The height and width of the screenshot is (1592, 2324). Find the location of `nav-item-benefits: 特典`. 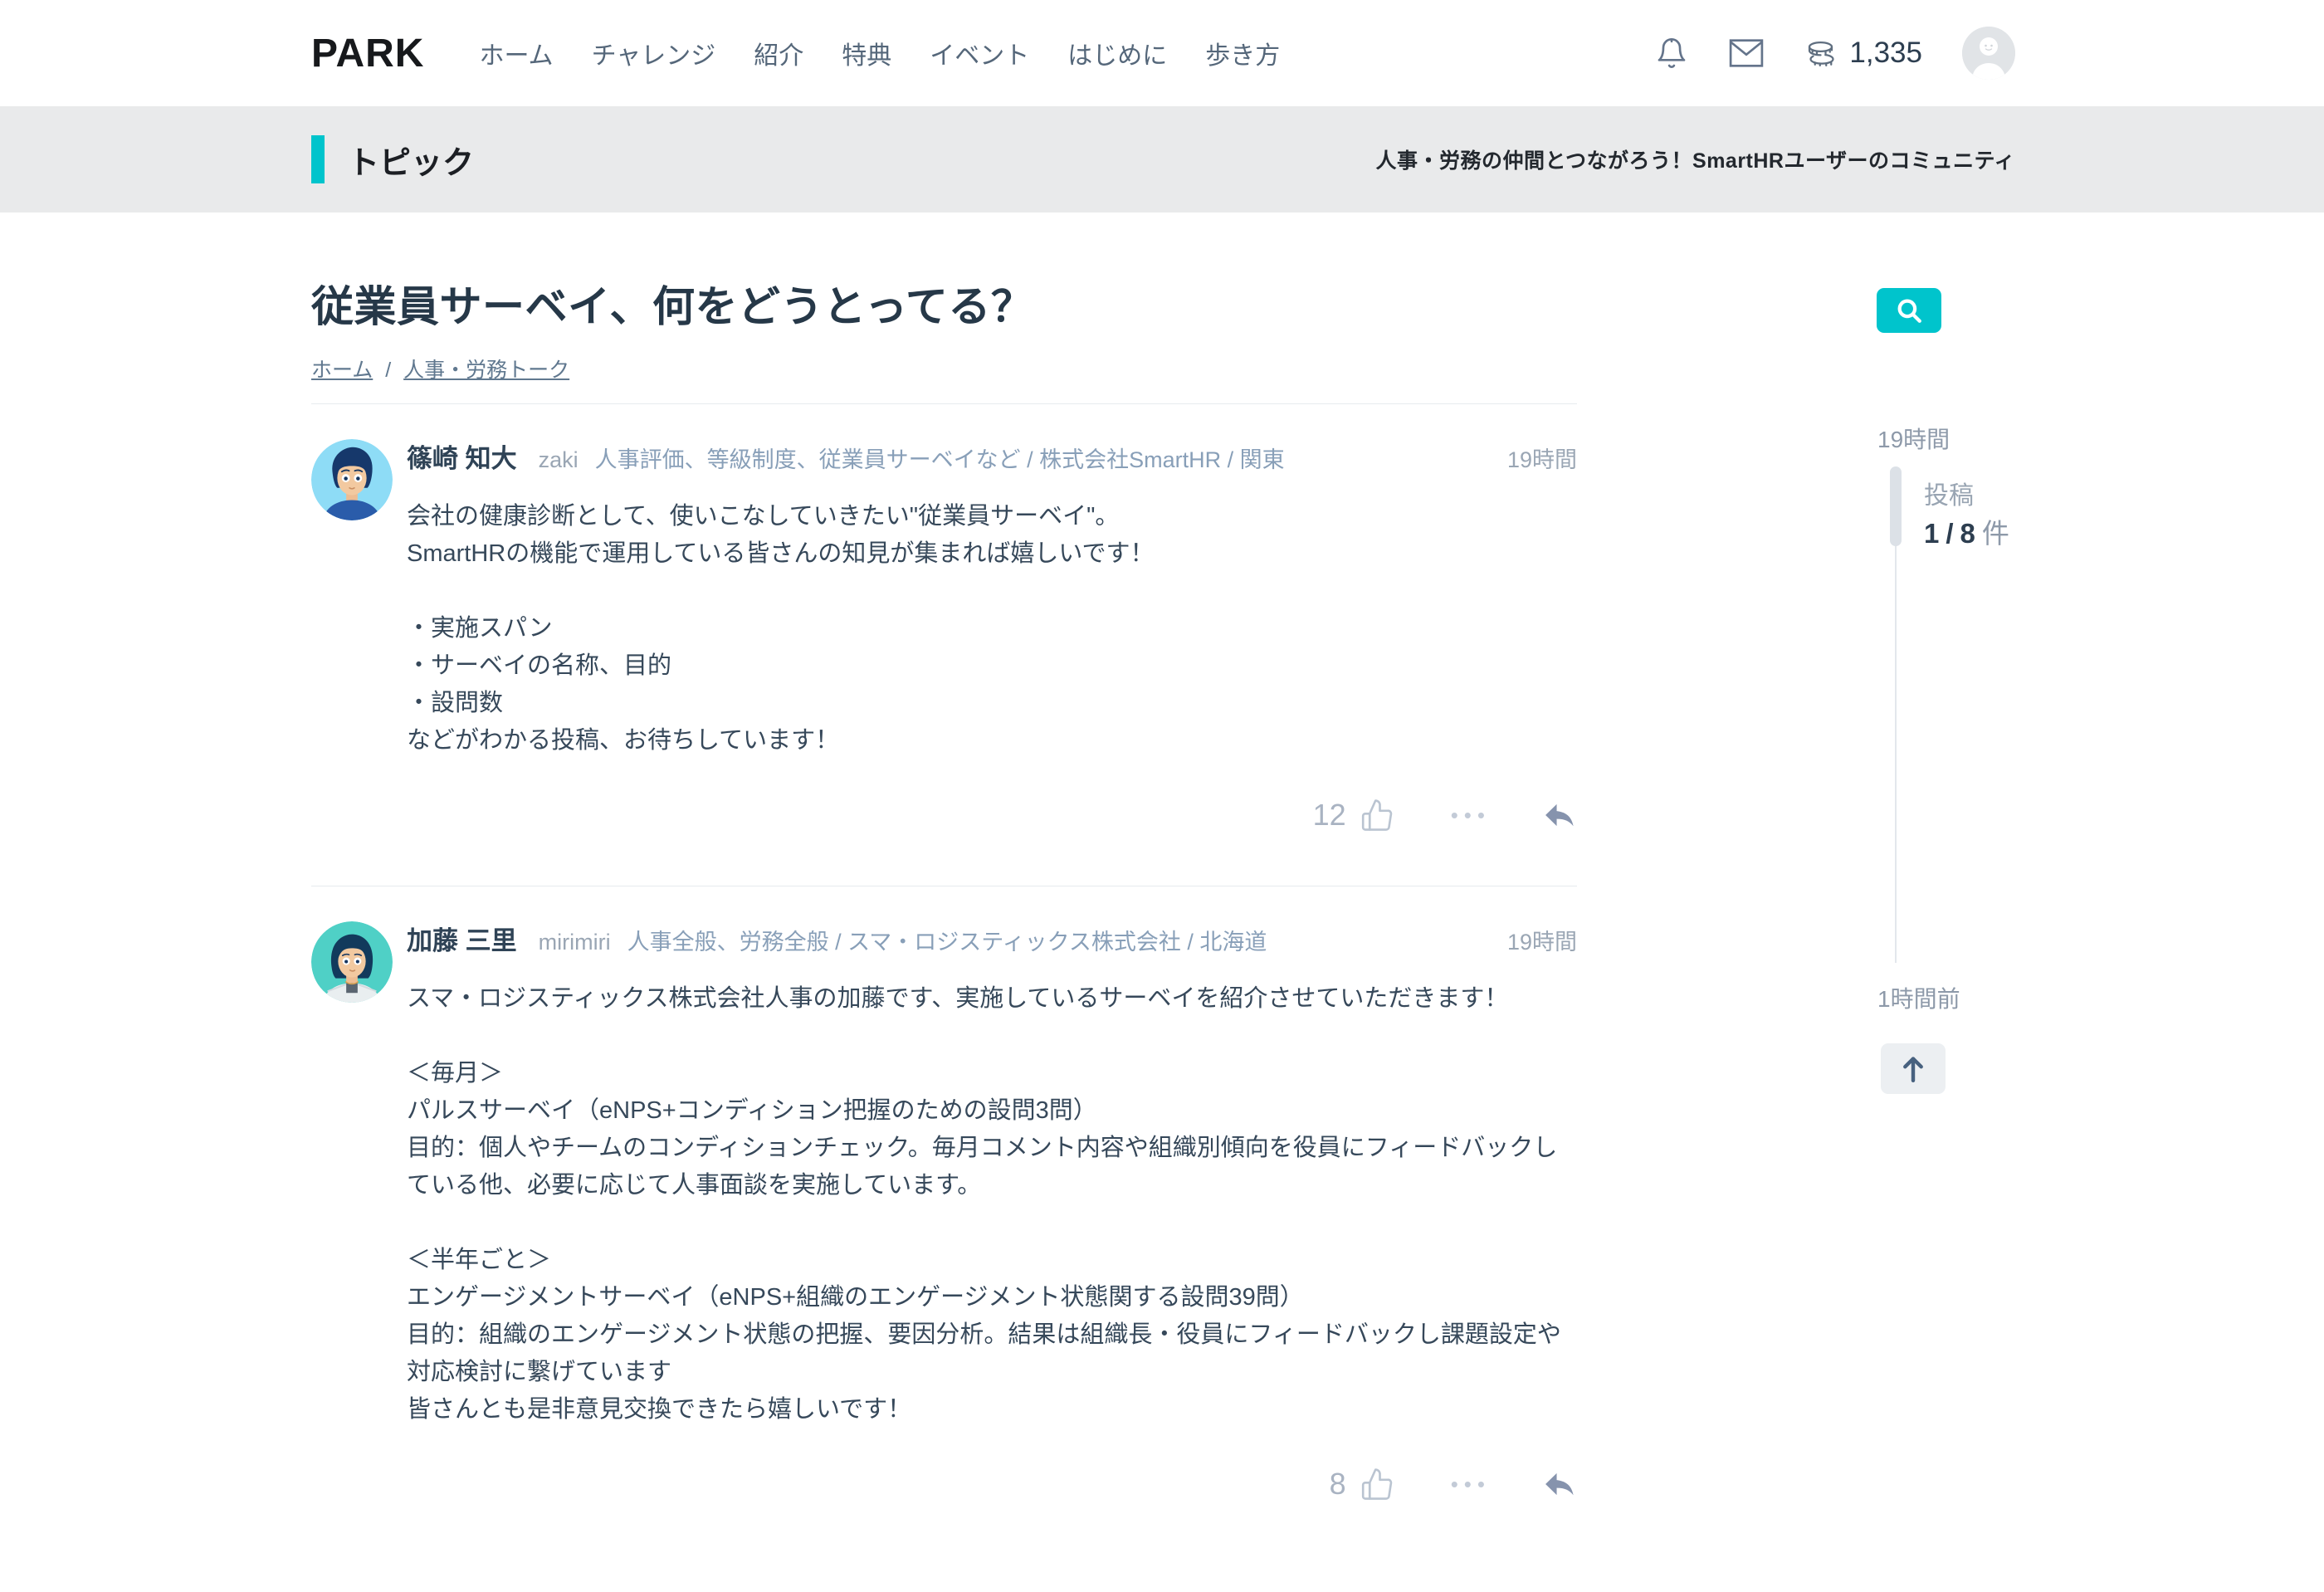

nav-item-benefits: 特典 is located at coordinates (866, 53).